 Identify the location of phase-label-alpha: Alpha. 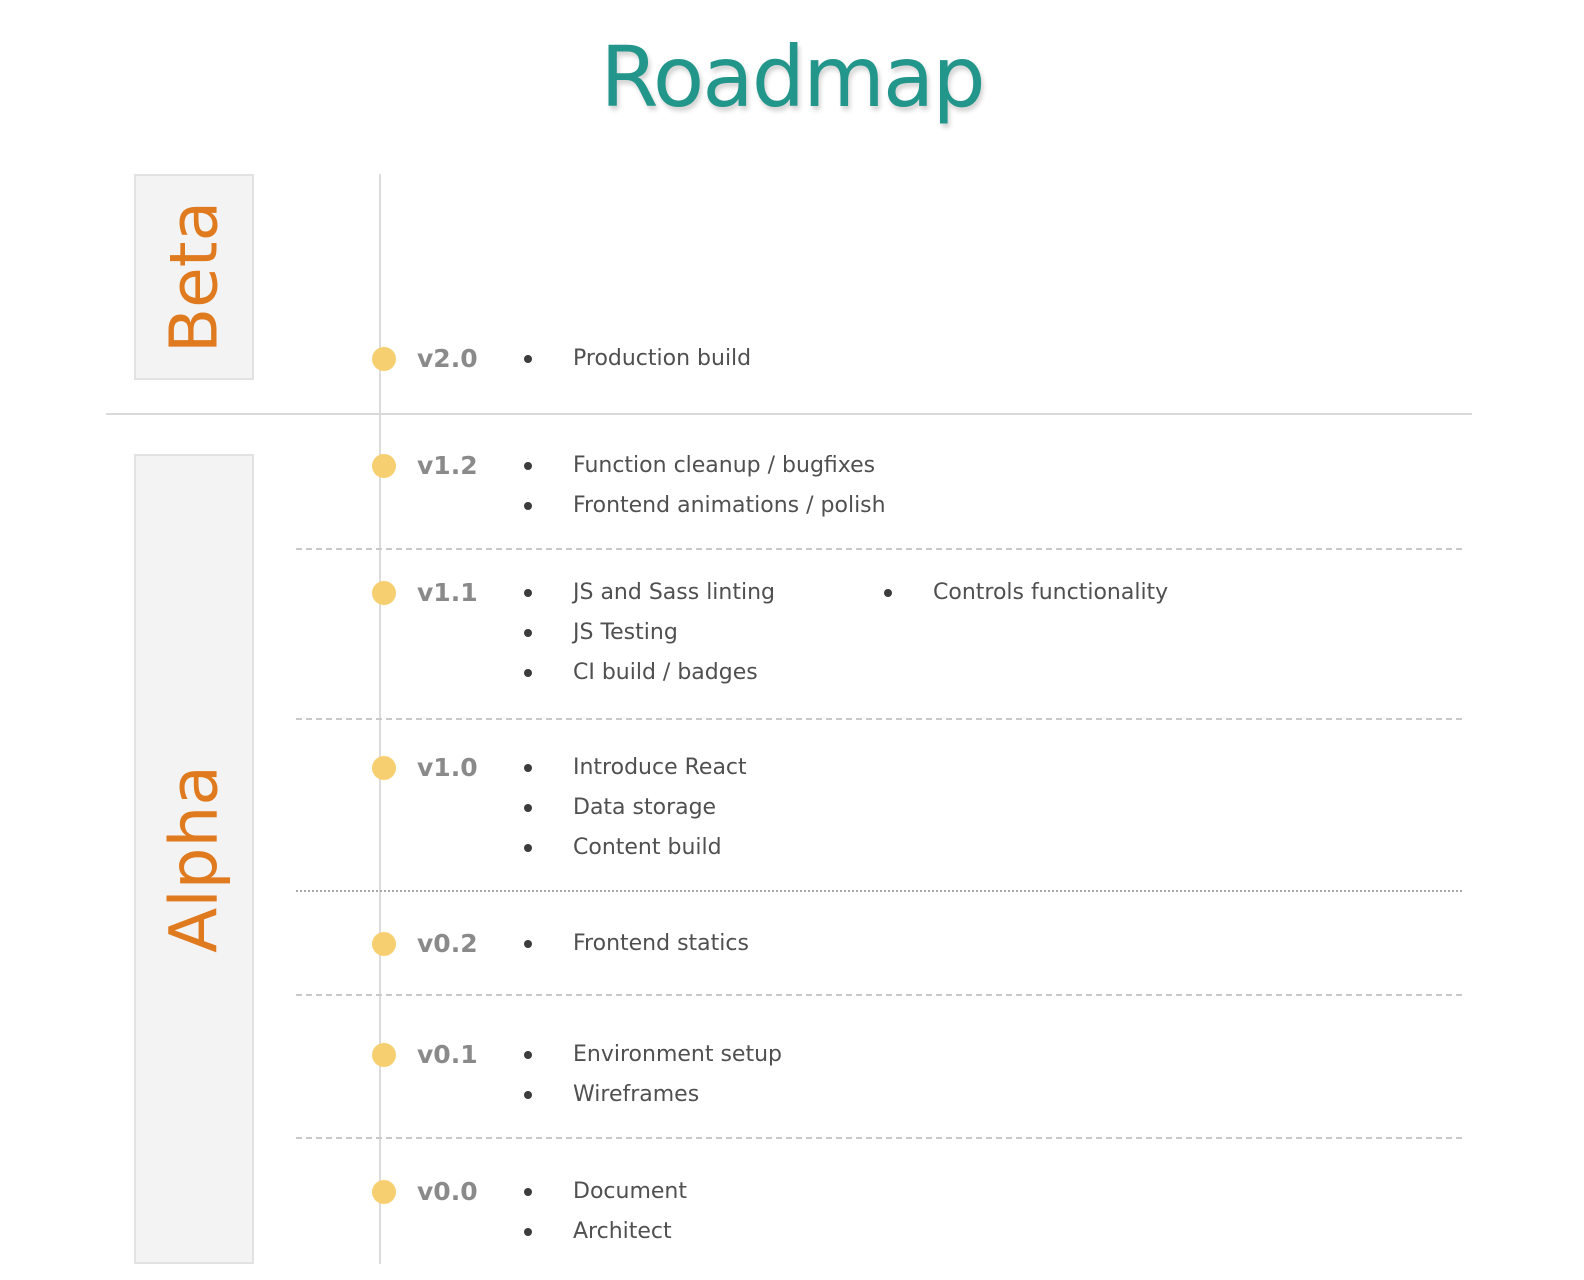
(194, 859).